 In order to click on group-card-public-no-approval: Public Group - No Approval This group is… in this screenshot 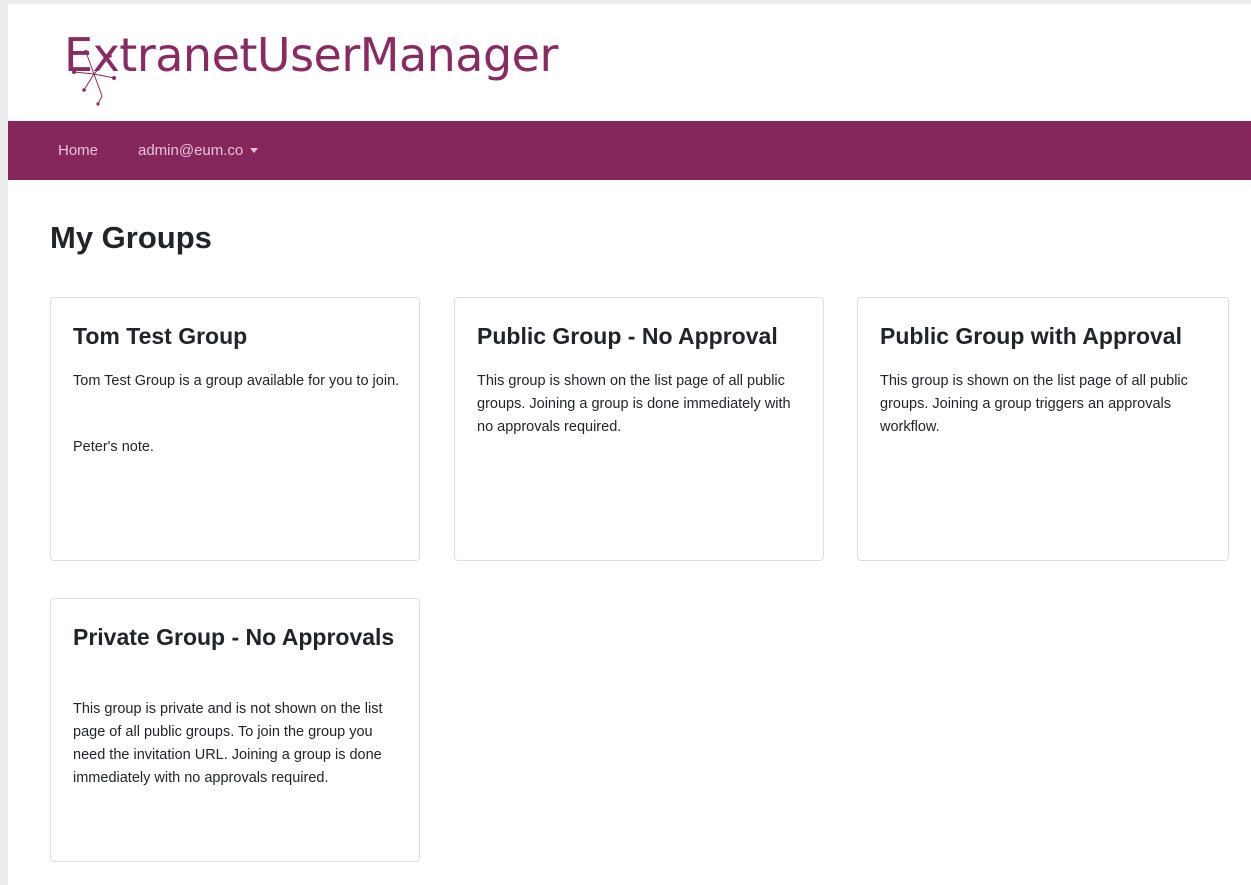, I will do `click(639, 429)`.